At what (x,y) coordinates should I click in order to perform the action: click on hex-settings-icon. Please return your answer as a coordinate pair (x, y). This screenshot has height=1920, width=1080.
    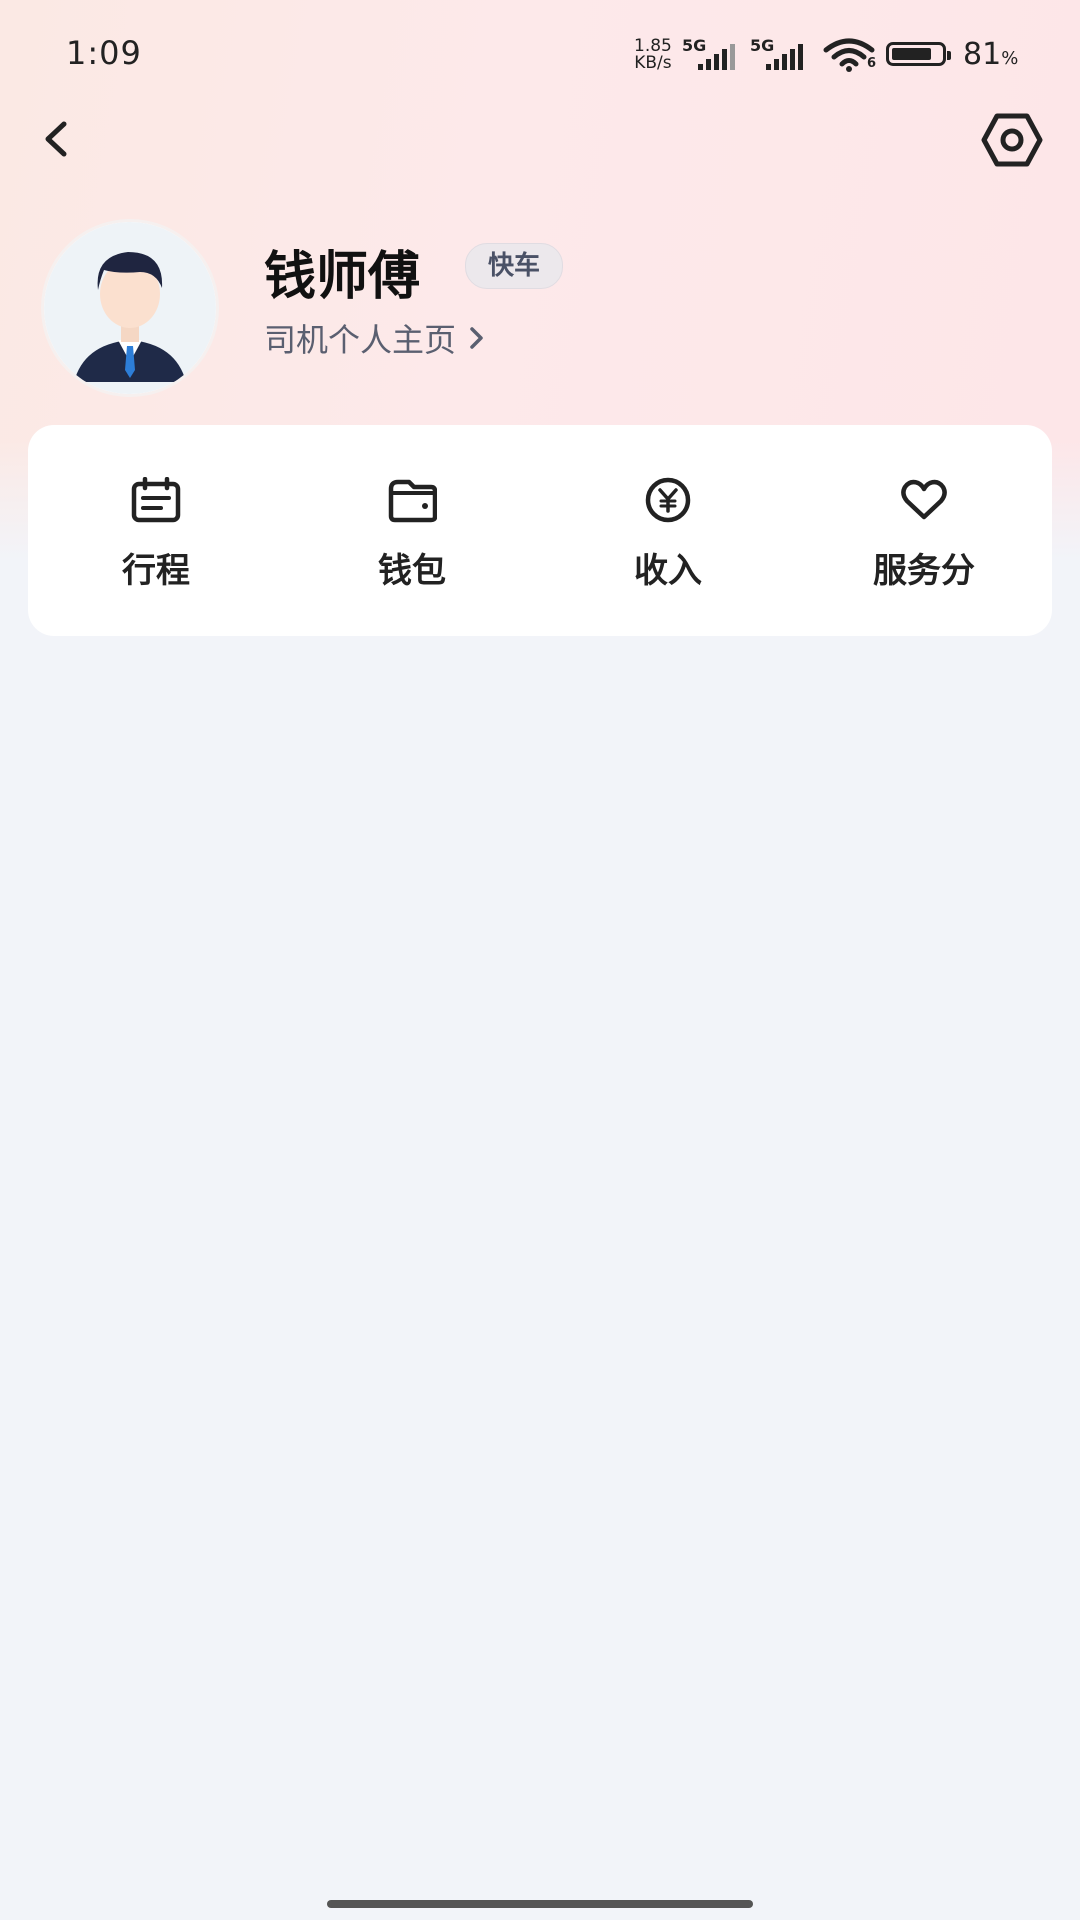
    Looking at the image, I should click on (1012, 140).